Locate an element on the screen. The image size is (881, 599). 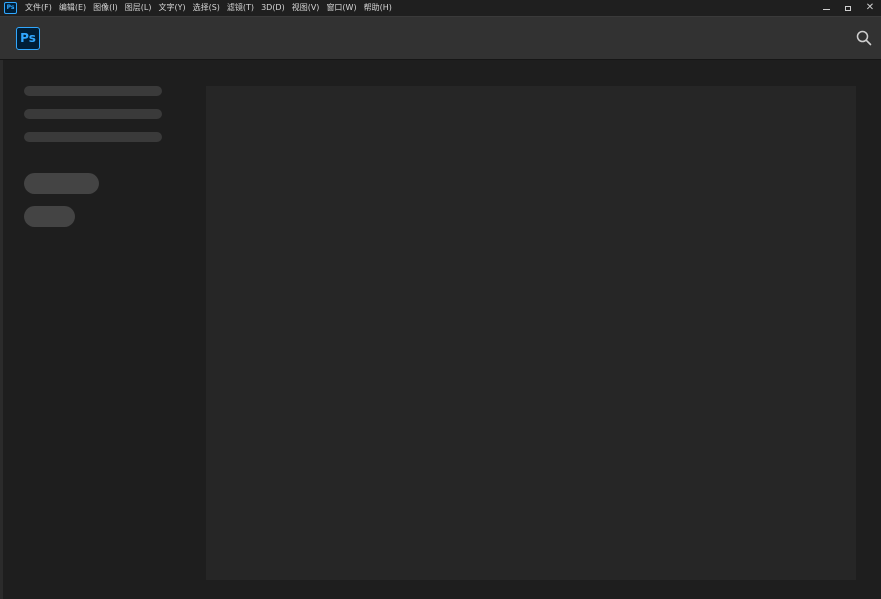
maximize-icon is located at coordinates (848, 8).